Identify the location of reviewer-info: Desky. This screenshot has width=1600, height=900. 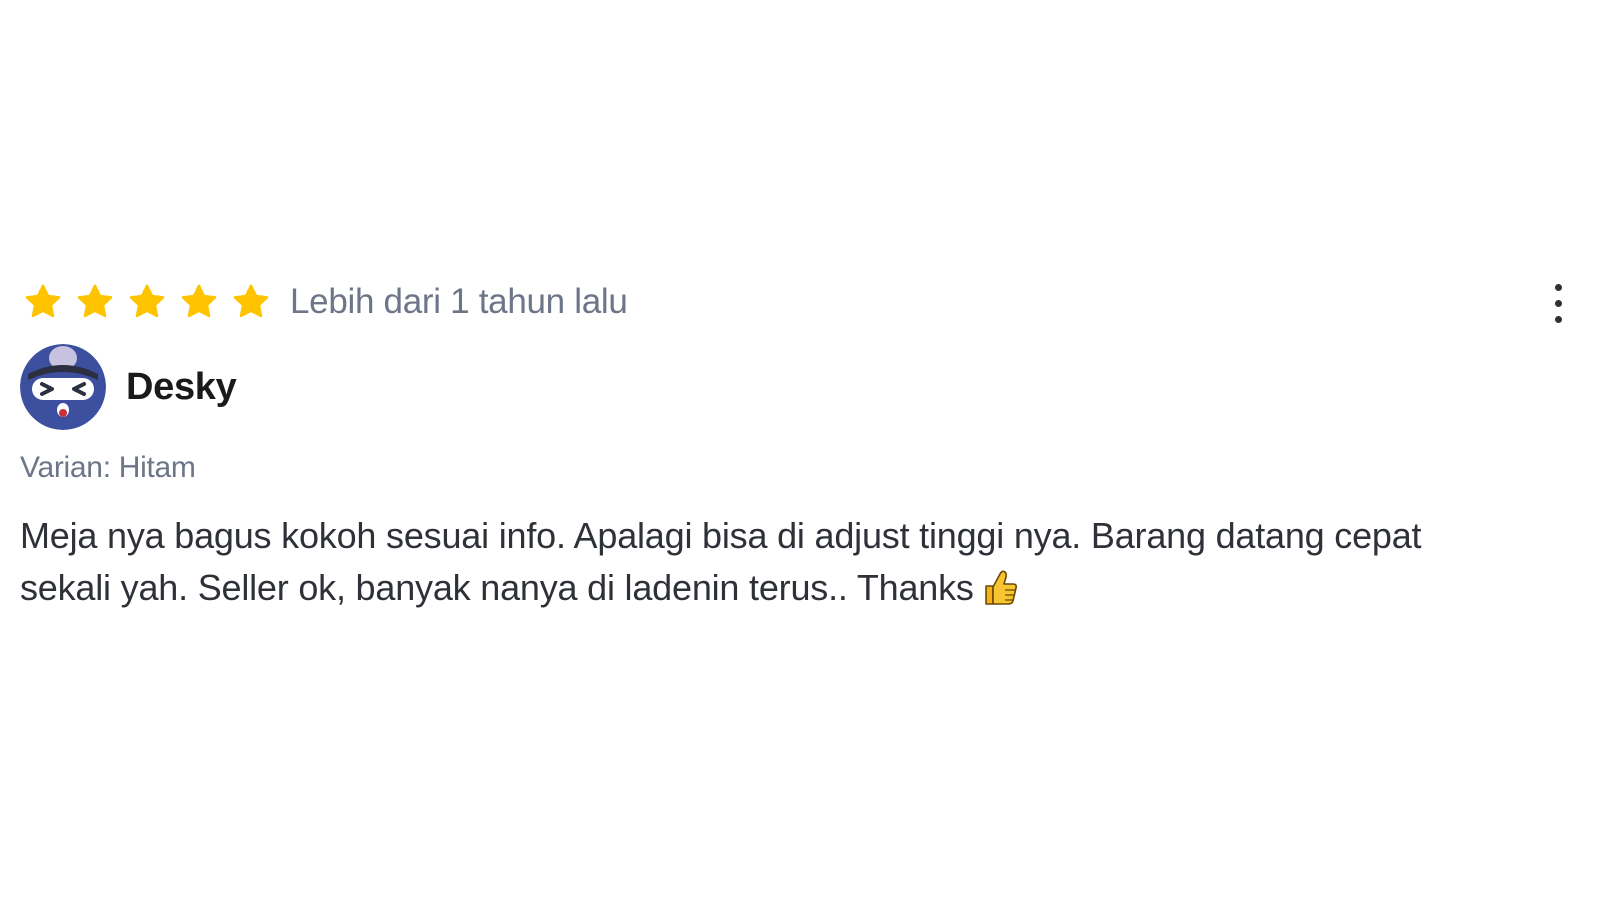
(802, 387).